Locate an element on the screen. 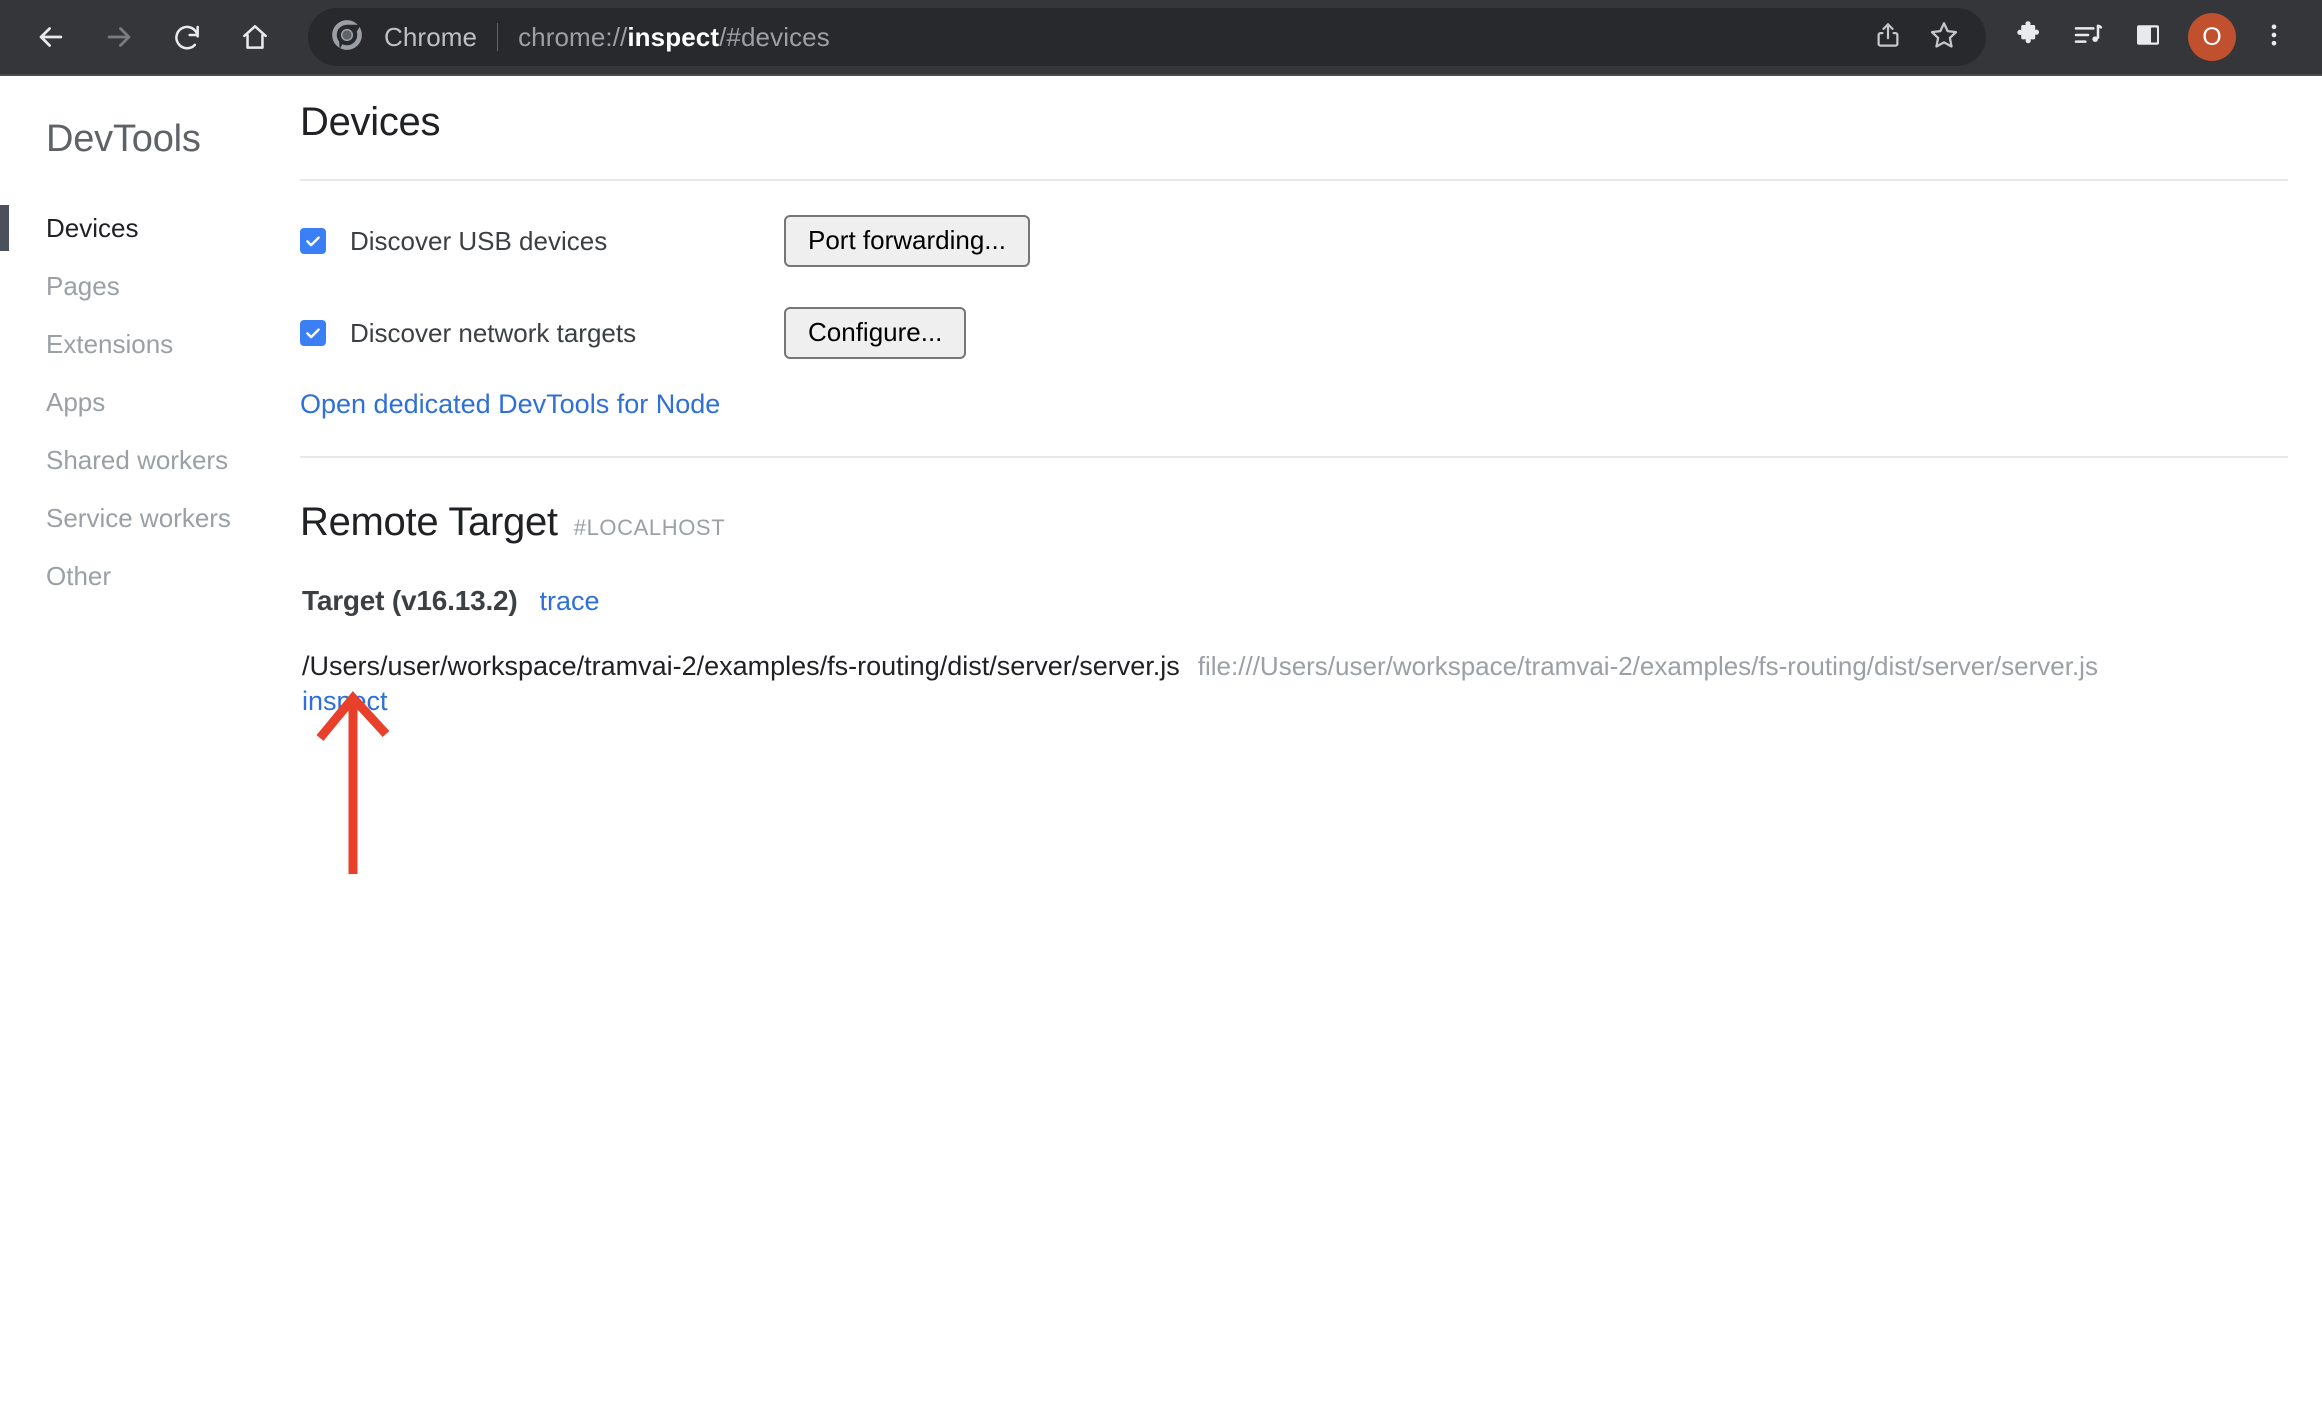 The width and height of the screenshot is (2322, 1426). sidebar-item-label: Other is located at coordinates (79, 575).